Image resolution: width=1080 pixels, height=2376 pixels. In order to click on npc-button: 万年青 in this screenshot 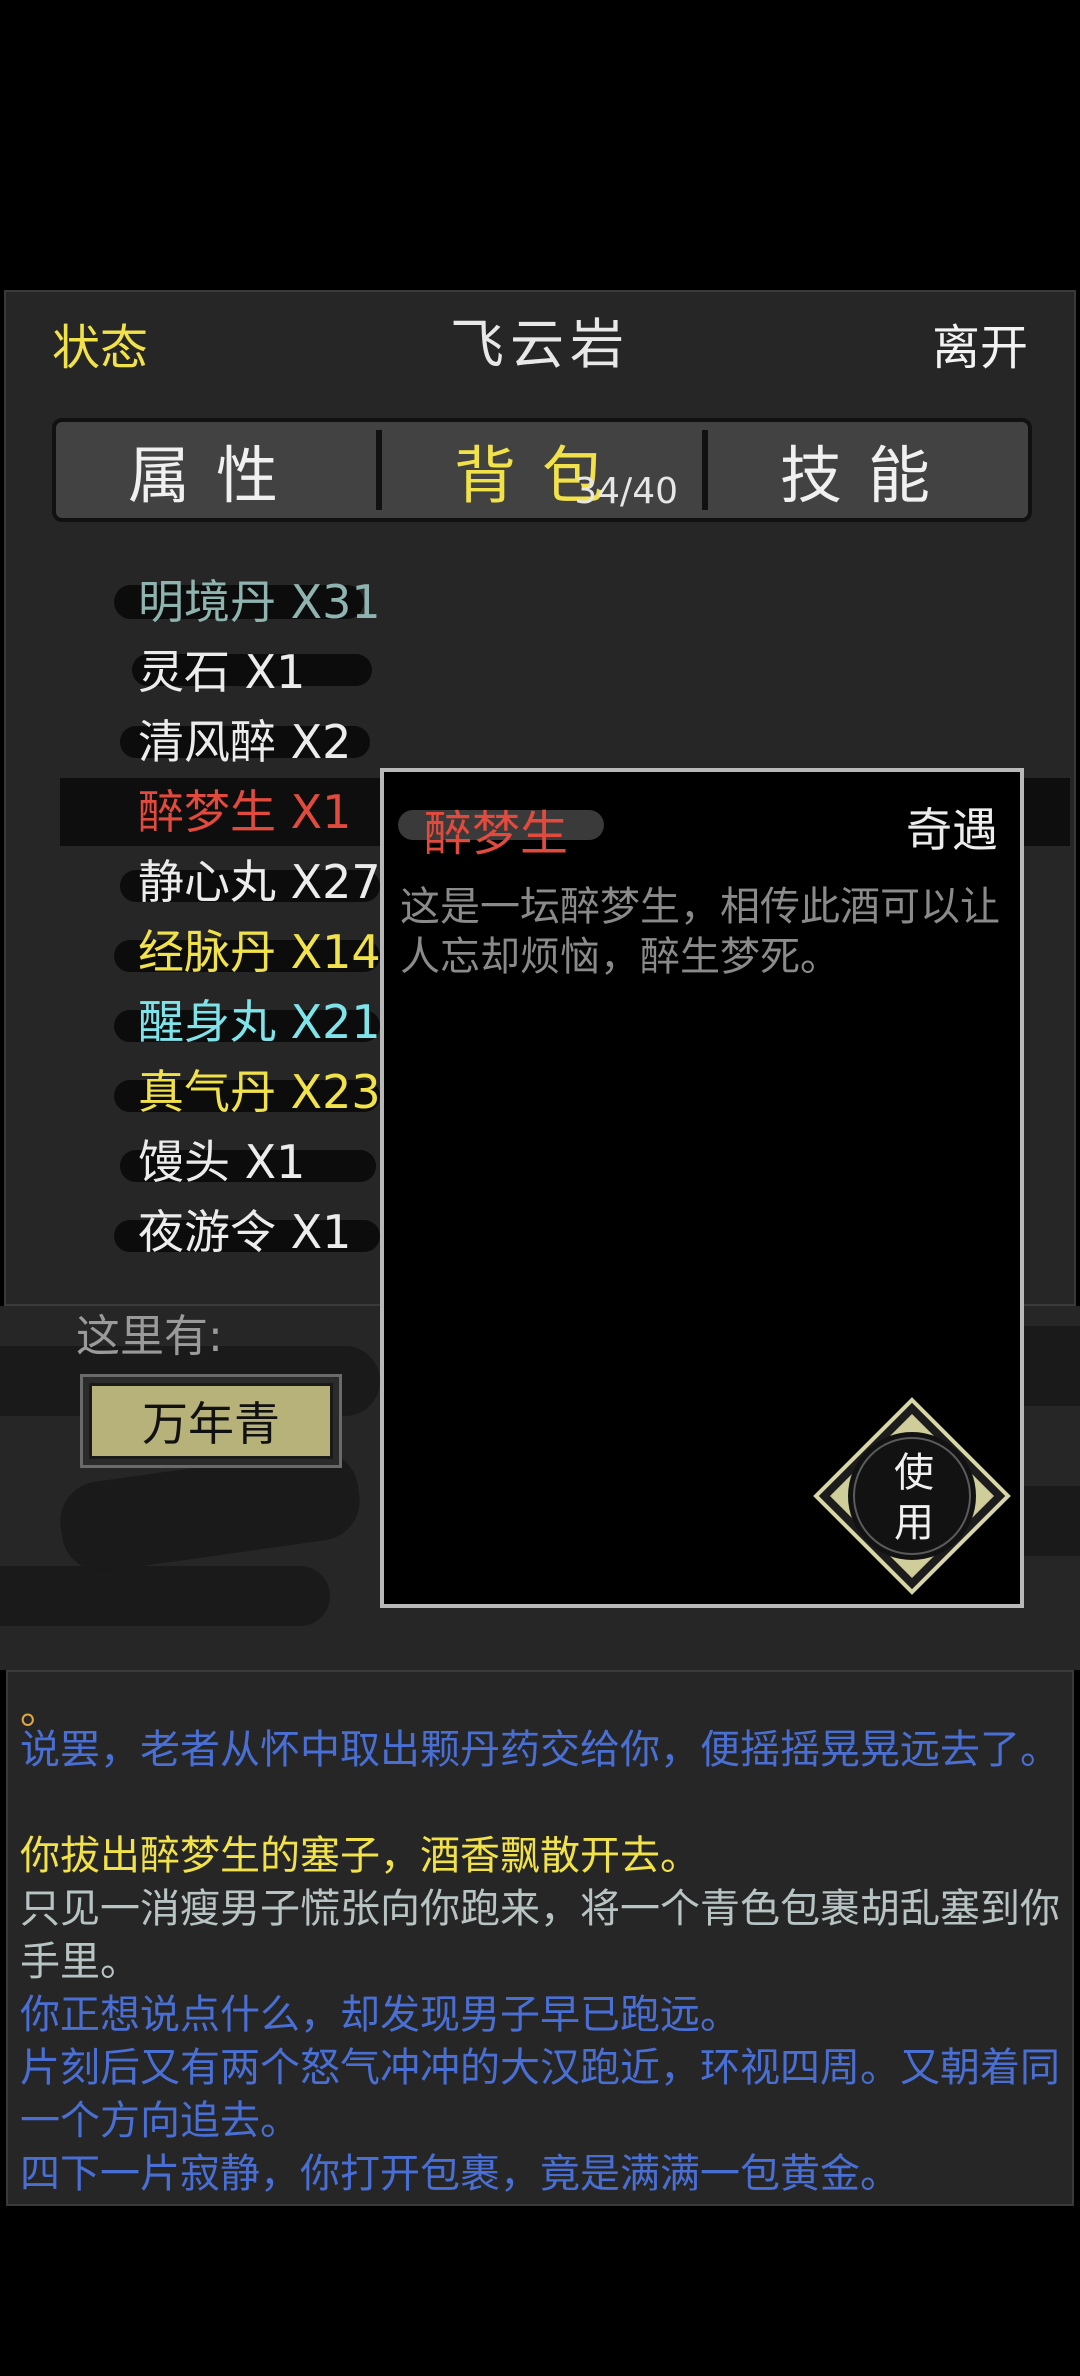, I will do `click(211, 1421)`.